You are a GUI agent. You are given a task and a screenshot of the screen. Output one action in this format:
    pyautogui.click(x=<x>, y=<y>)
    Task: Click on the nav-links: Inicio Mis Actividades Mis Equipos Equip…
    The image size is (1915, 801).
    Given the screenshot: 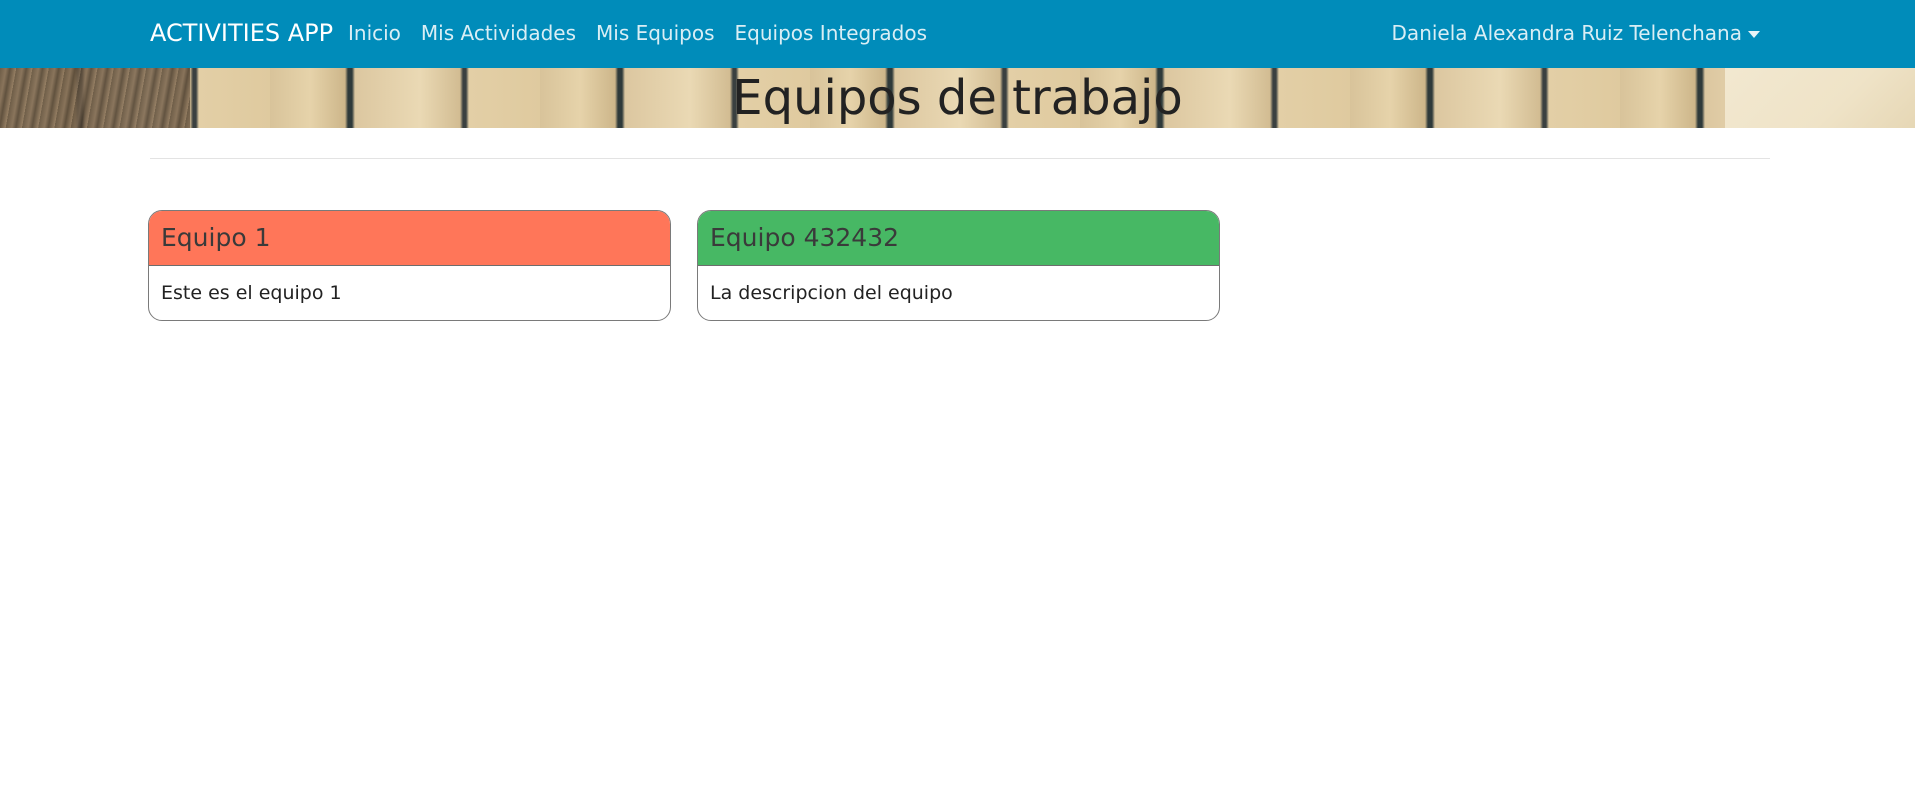 What is the action you would take?
    pyautogui.click(x=637, y=33)
    